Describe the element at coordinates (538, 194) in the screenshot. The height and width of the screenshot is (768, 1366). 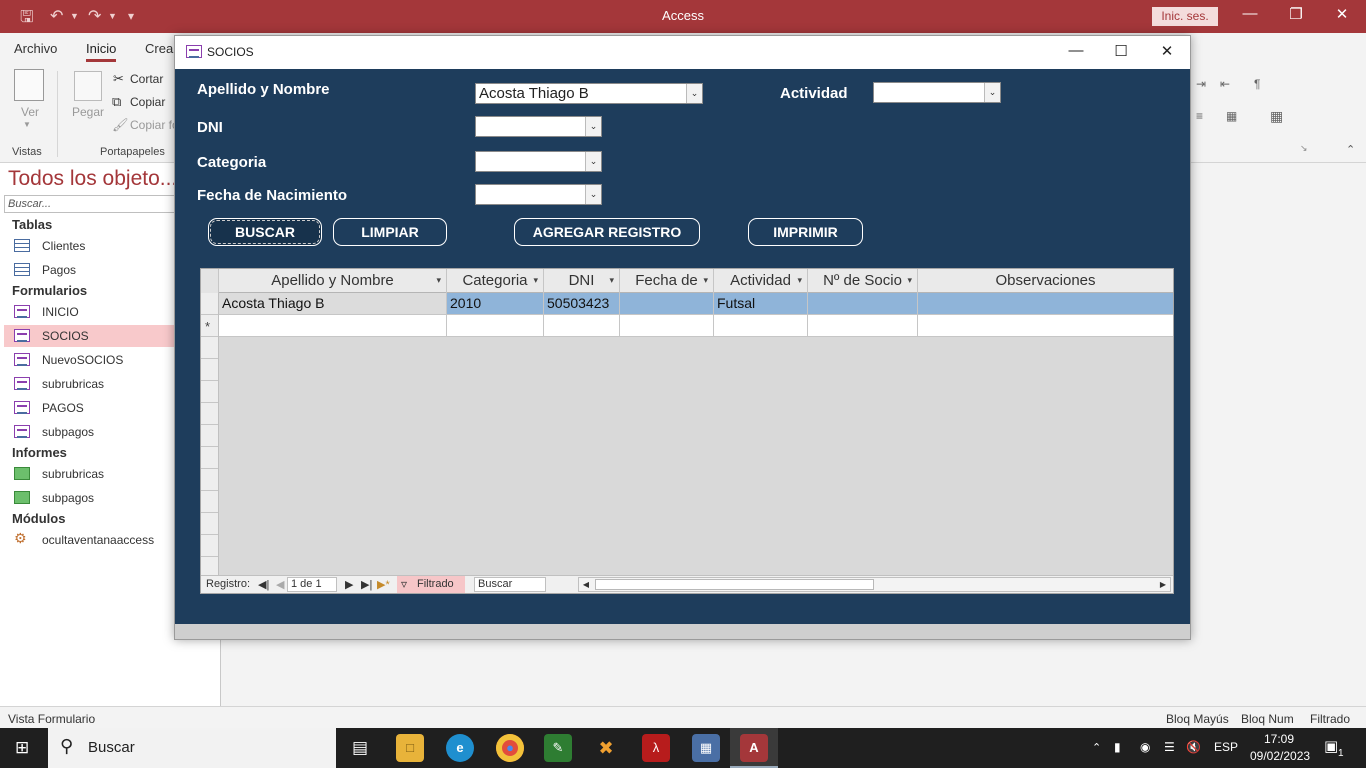
I see `birth-date-combo: ⌄` at that location.